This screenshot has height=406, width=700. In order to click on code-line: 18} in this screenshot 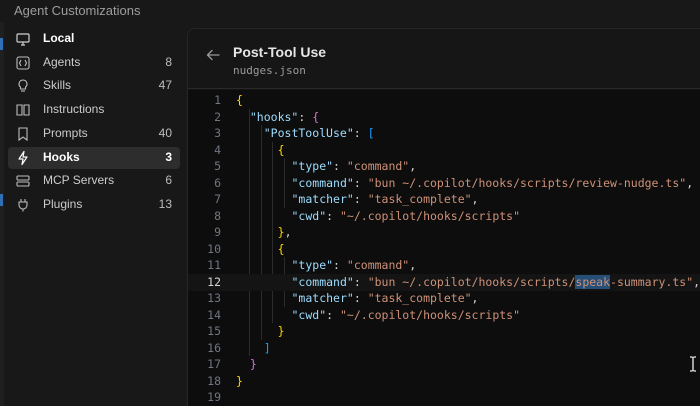, I will do `click(444, 381)`.